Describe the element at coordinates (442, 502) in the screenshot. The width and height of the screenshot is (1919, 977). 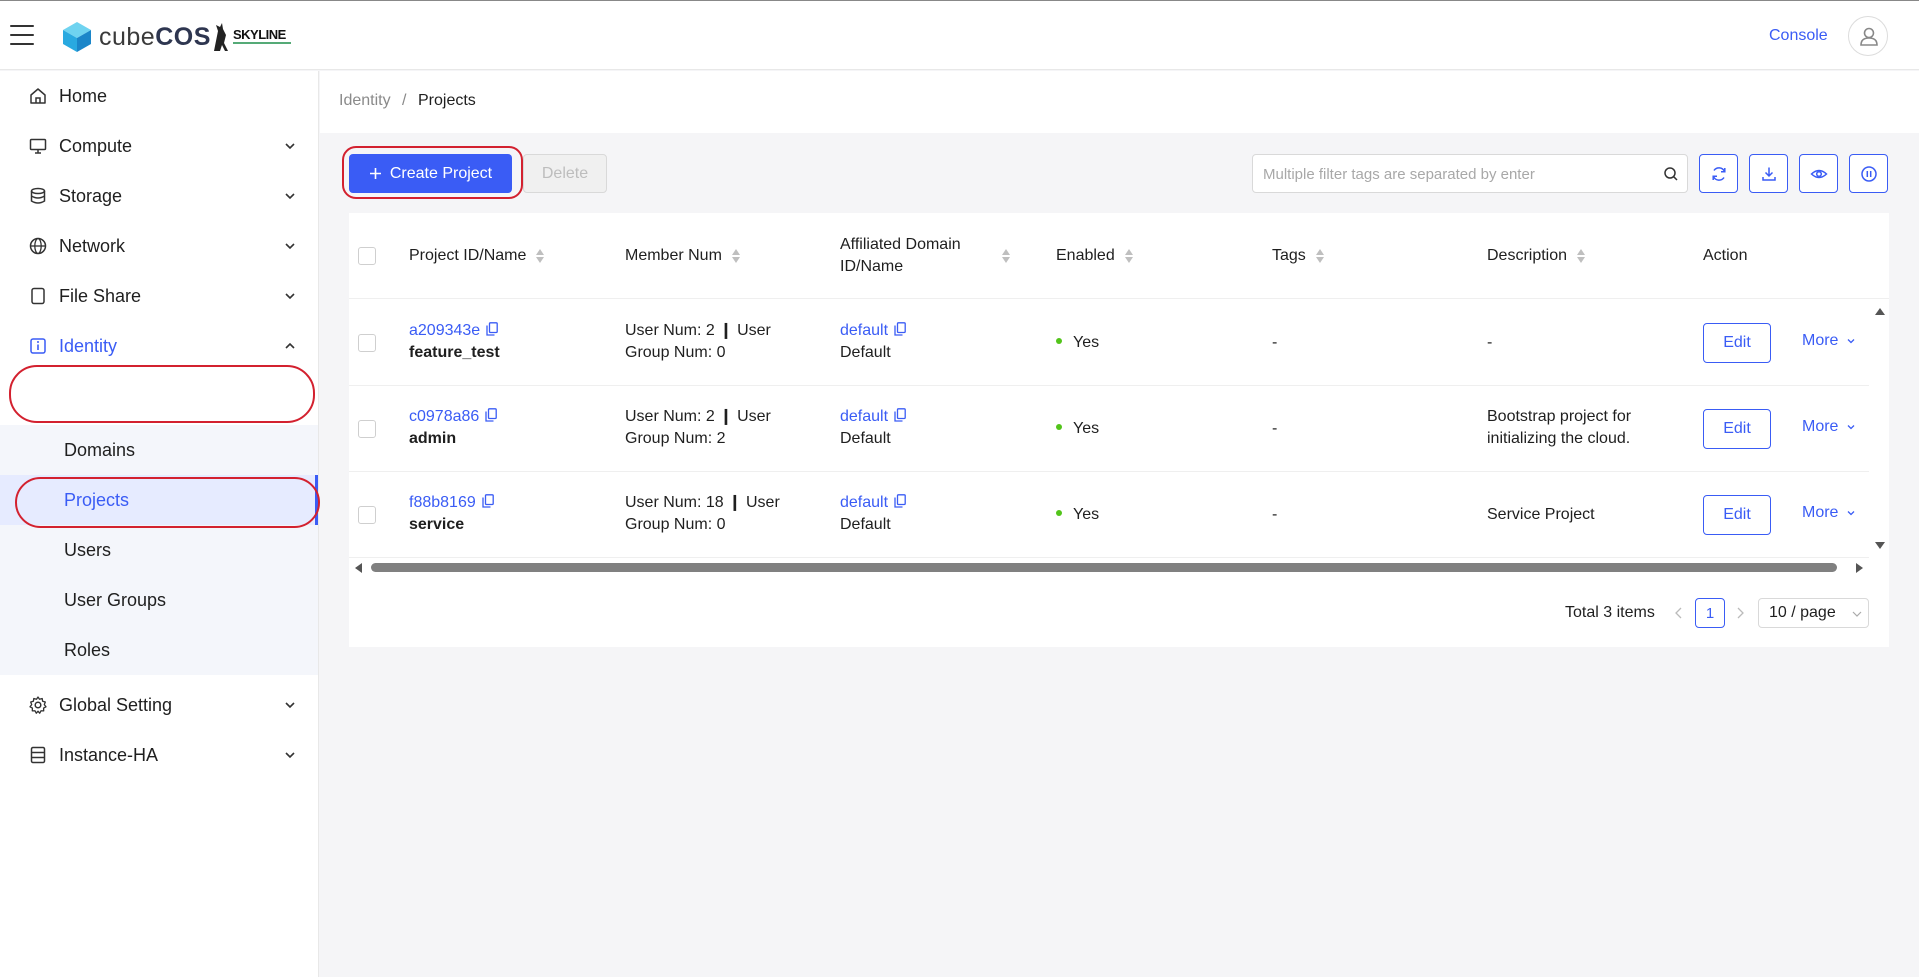
I see `project-id-link: f88b8169` at that location.